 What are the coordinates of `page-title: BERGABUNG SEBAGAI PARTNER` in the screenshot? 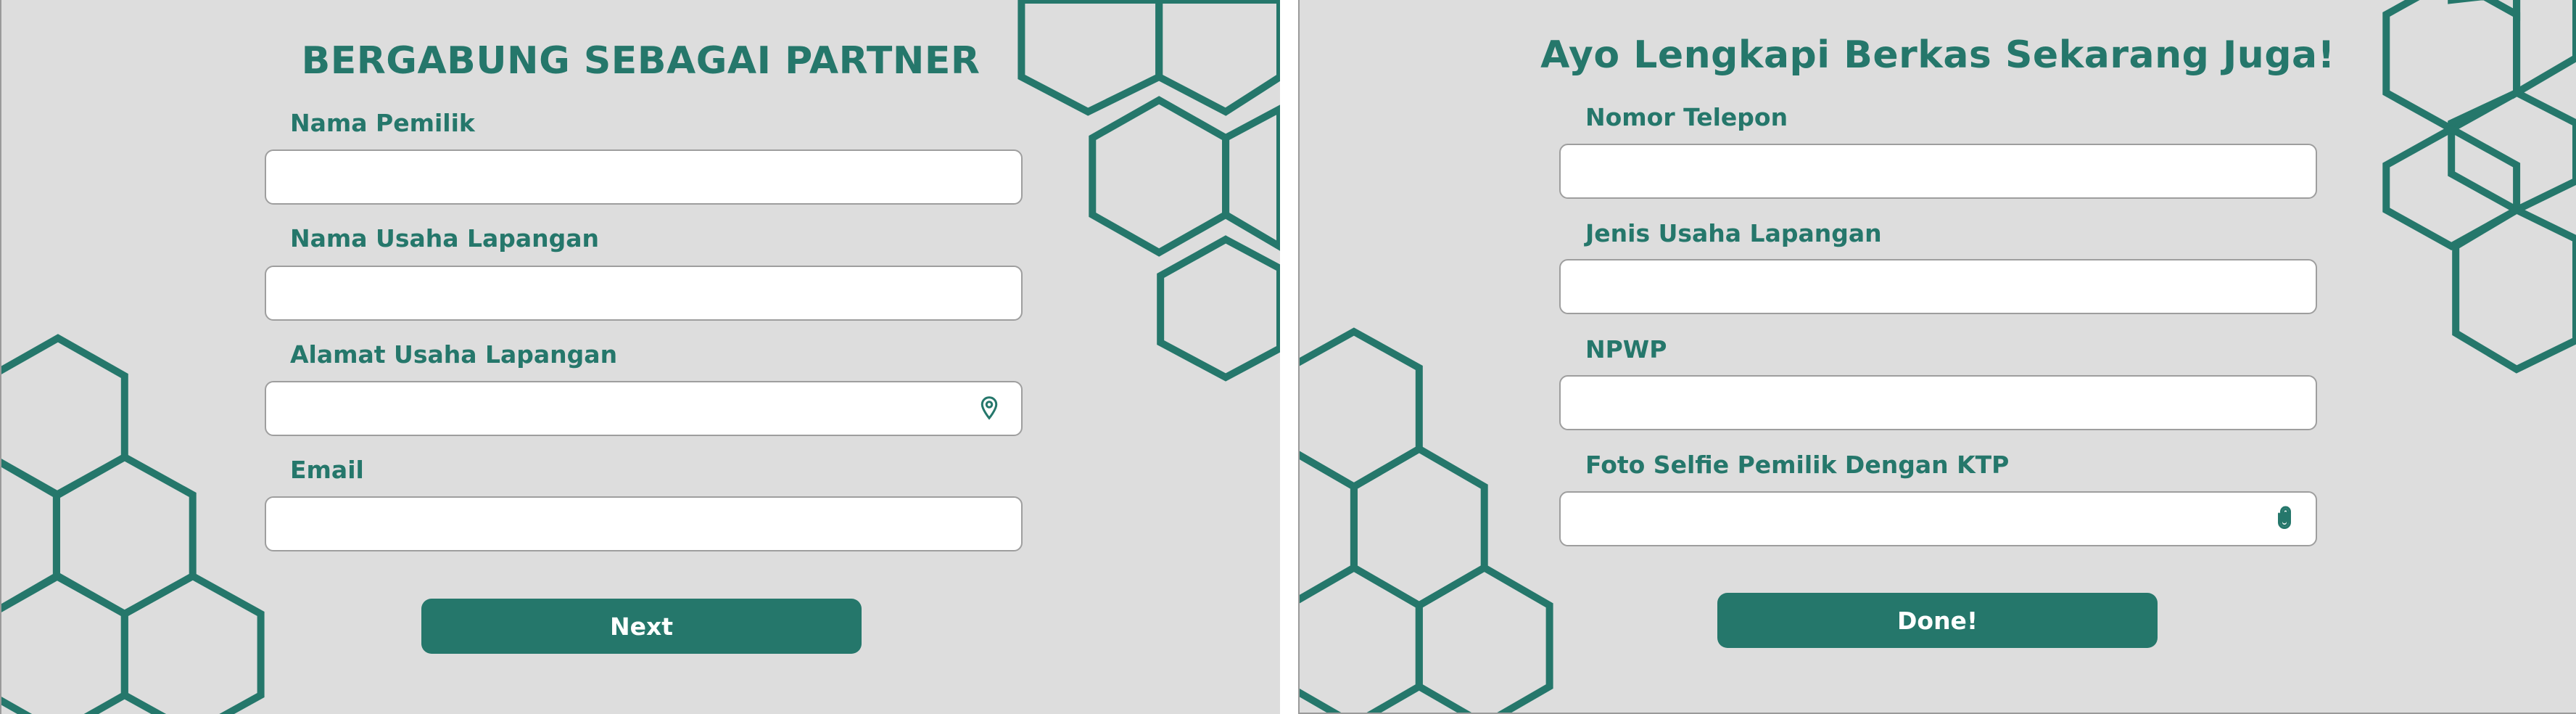 It's located at (641, 61).